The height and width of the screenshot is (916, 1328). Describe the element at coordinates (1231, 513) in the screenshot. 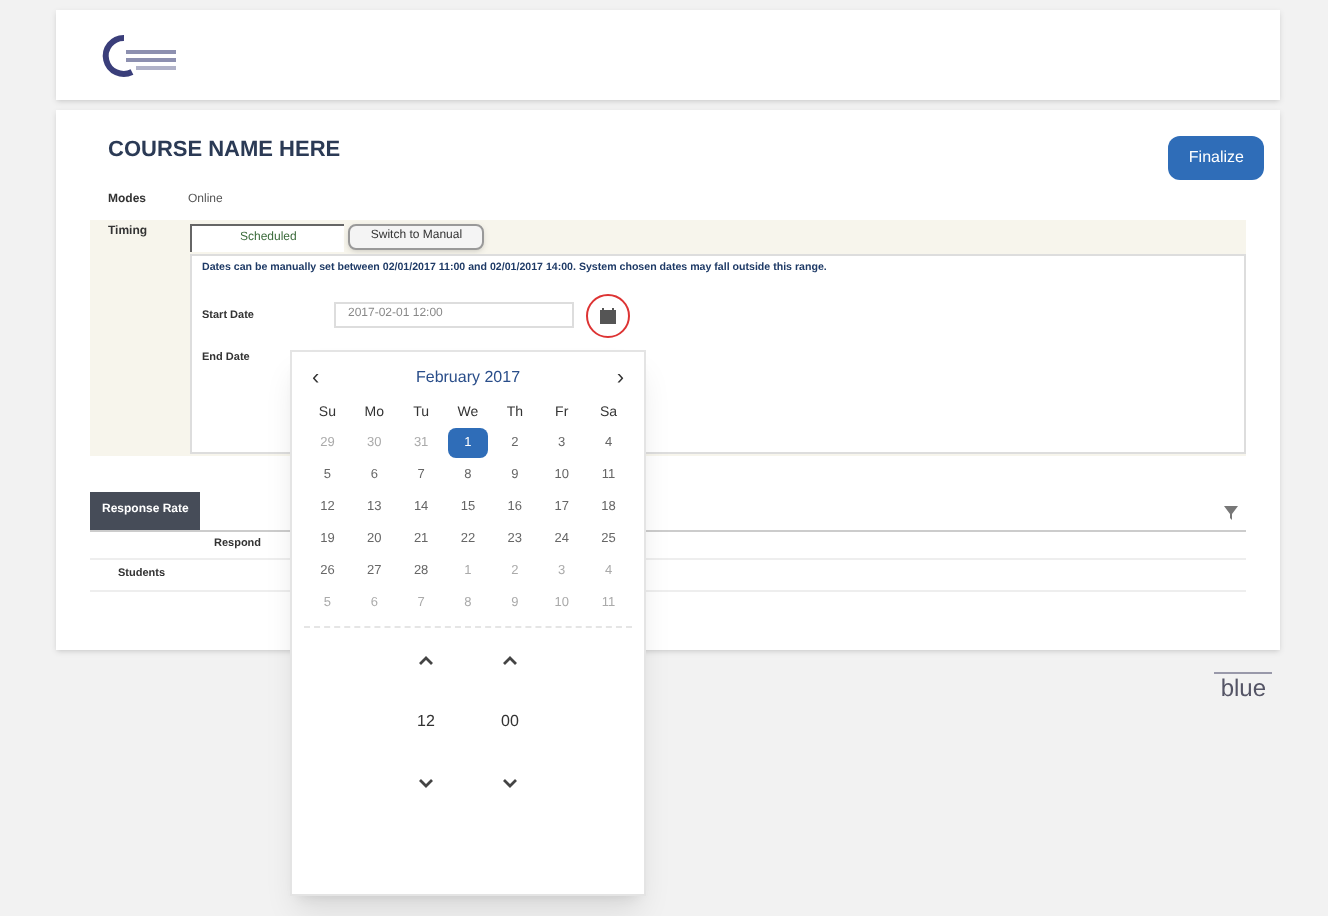

I see `filter-icon` at that location.